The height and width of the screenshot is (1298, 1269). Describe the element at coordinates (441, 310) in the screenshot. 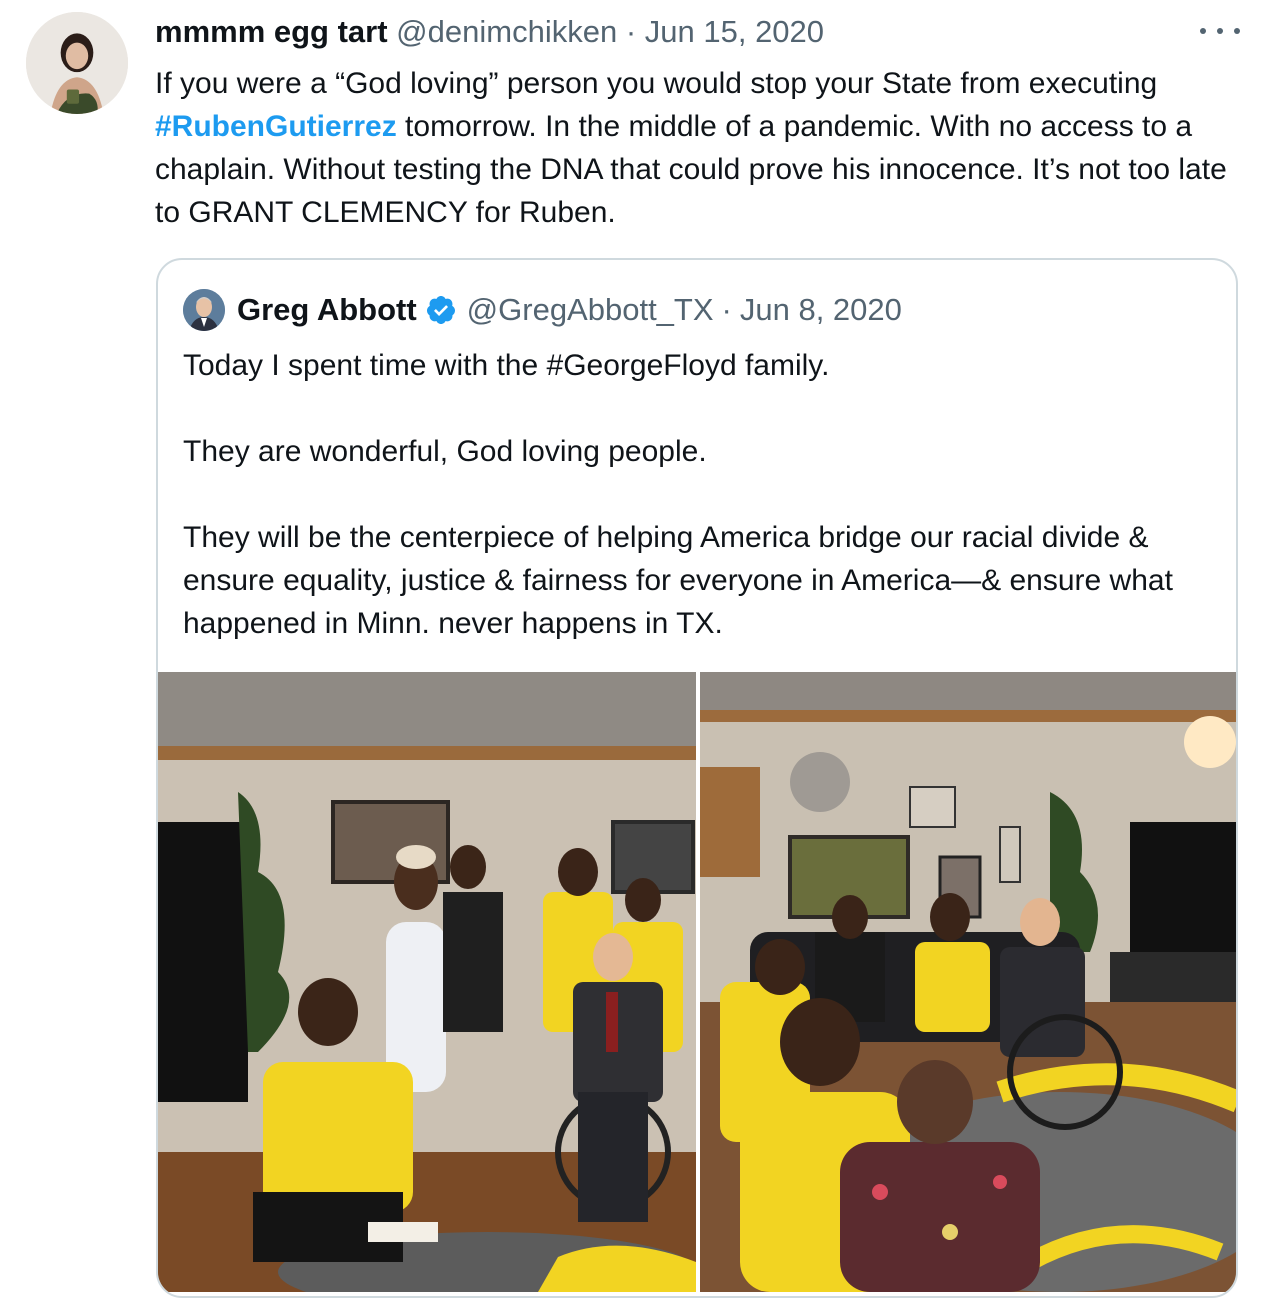

I see `verified-badge-icon` at that location.